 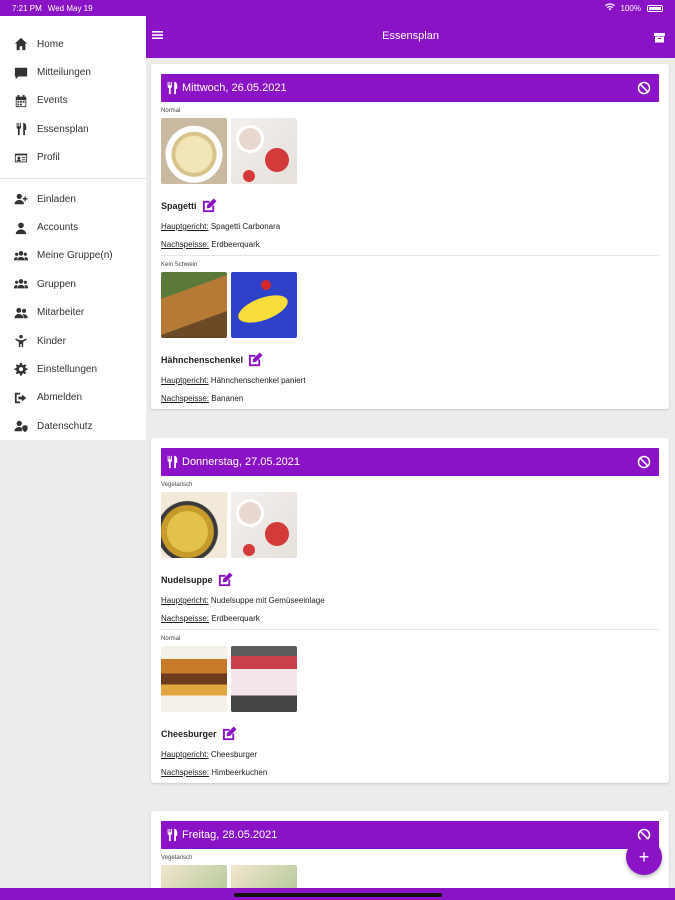 What do you see at coordinates (73, 72) in the screenshot?
I see `sidebar-item-mitteilungen: Mitteilungen` at bounding box center [73, 72].